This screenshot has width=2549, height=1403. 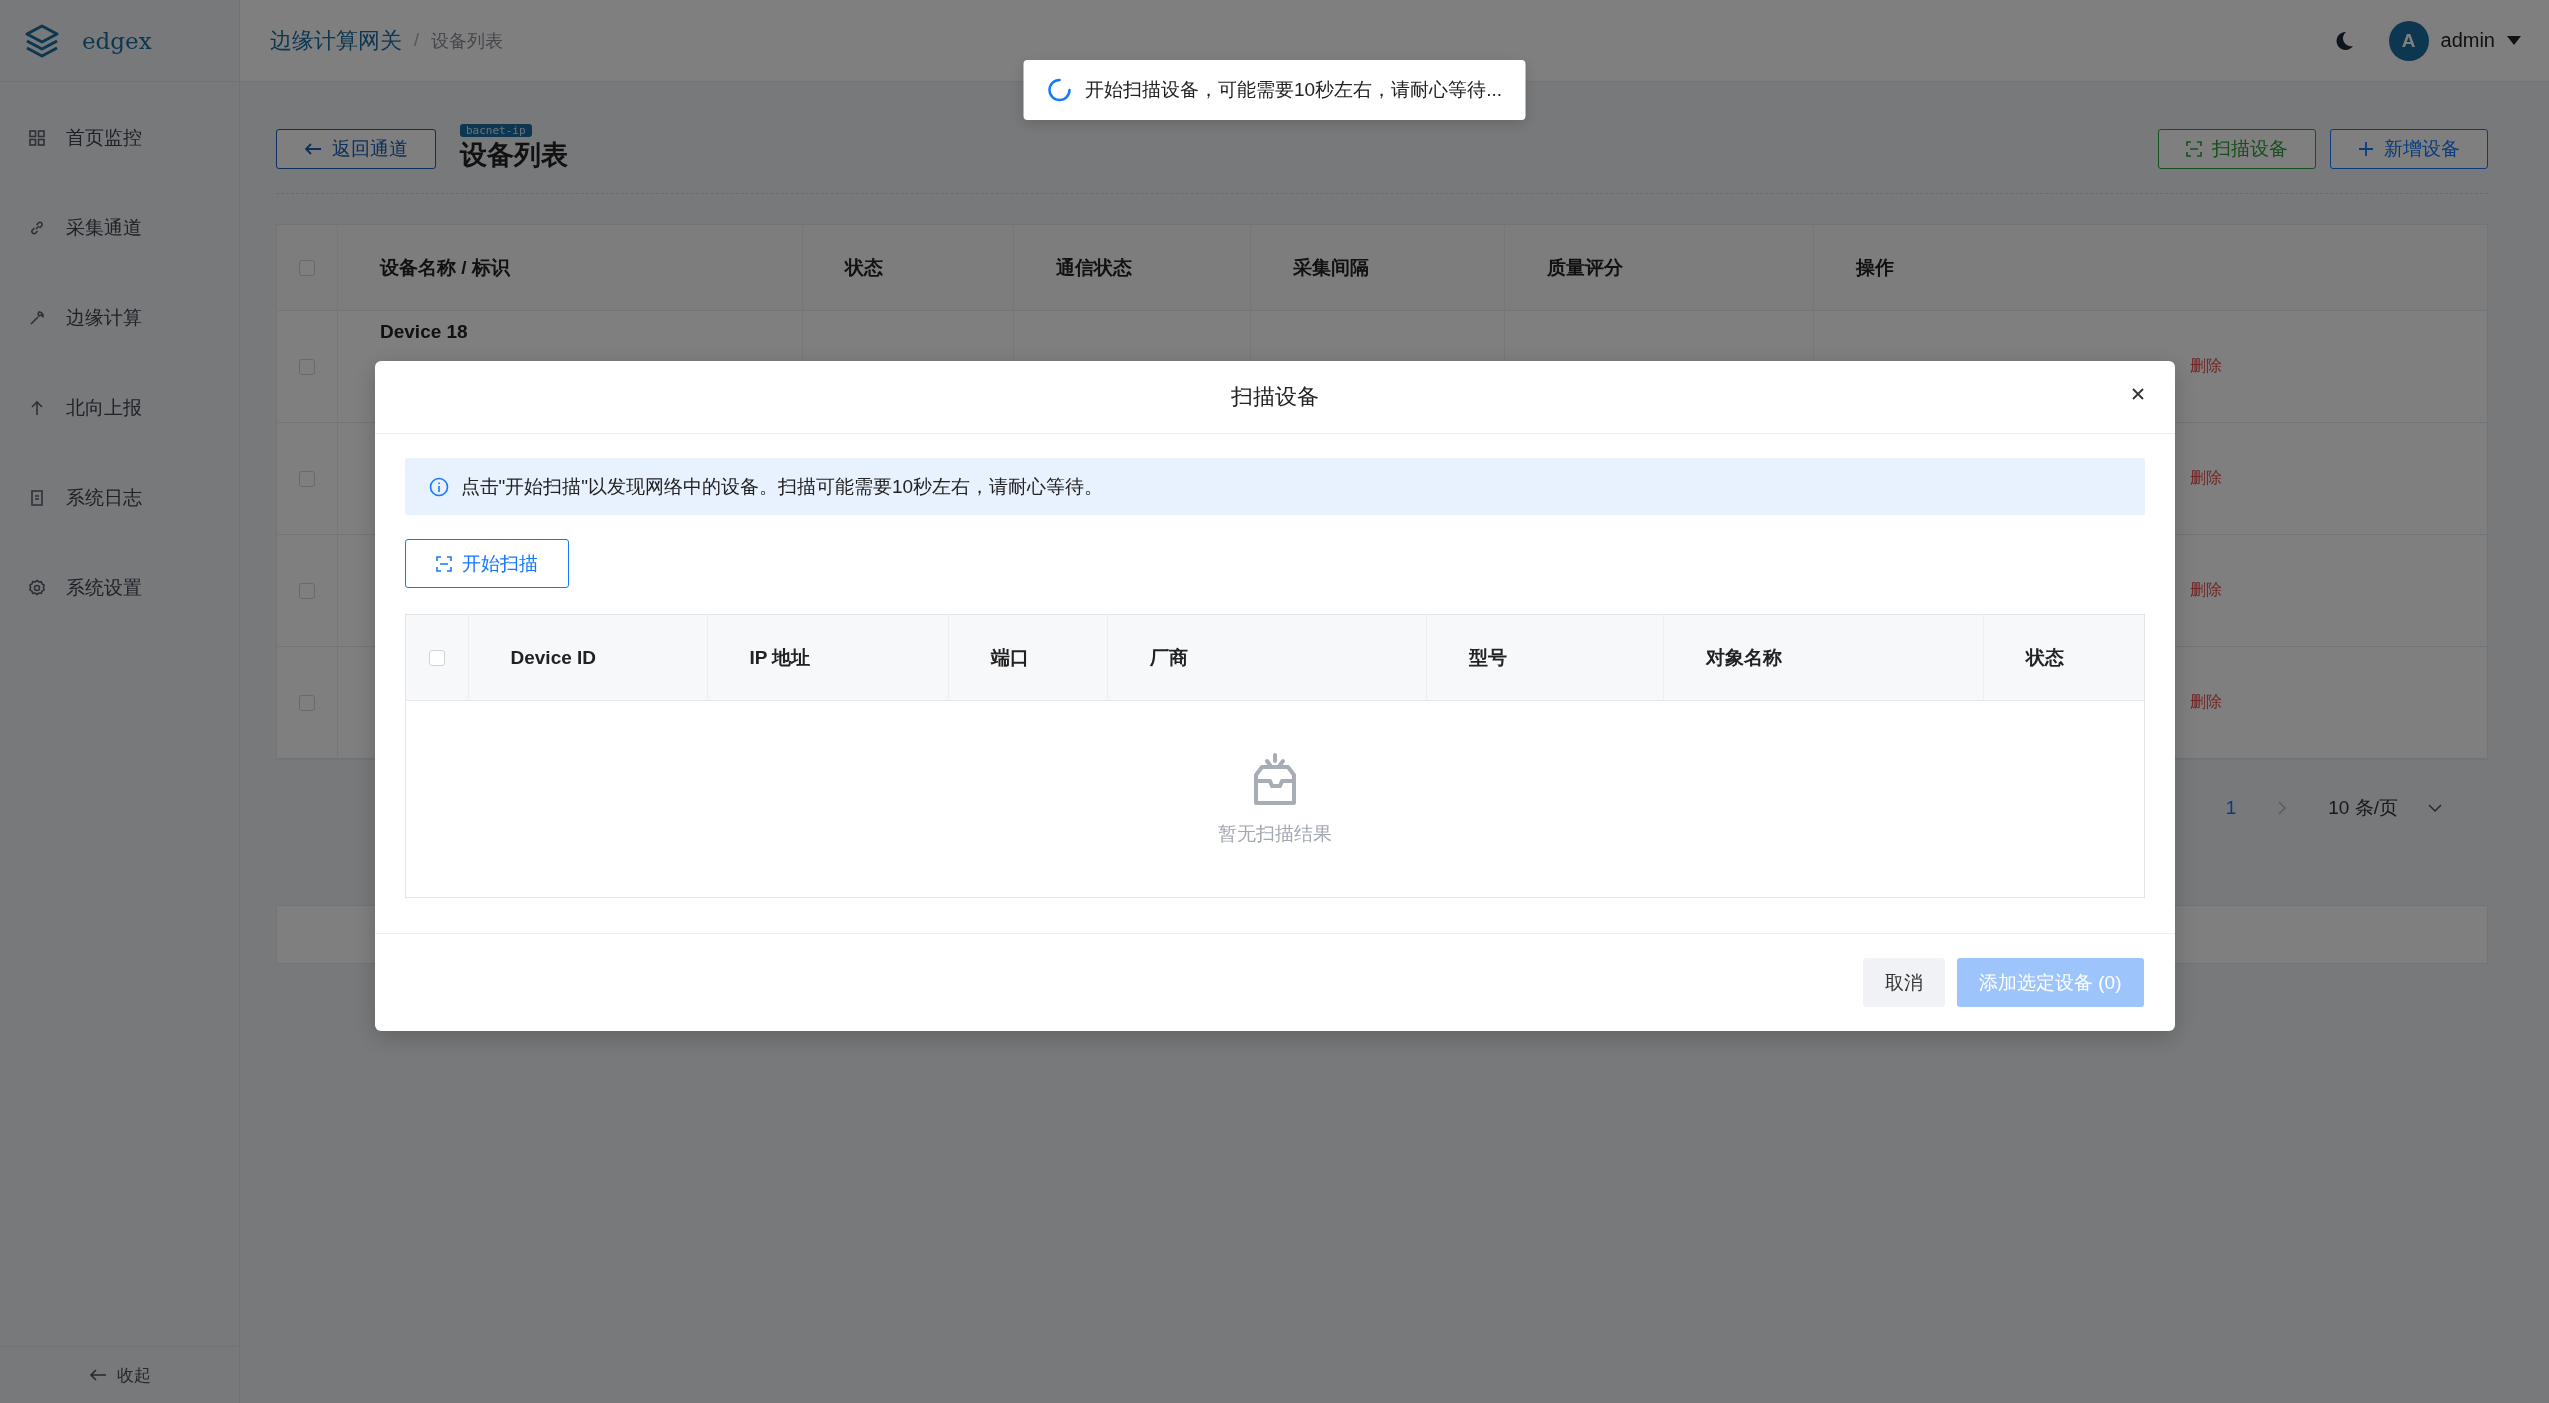 What do you see at coordinates (424, 331) in the screenshot?
I see `device-name: Device 18` at bounding box center [424, 331].